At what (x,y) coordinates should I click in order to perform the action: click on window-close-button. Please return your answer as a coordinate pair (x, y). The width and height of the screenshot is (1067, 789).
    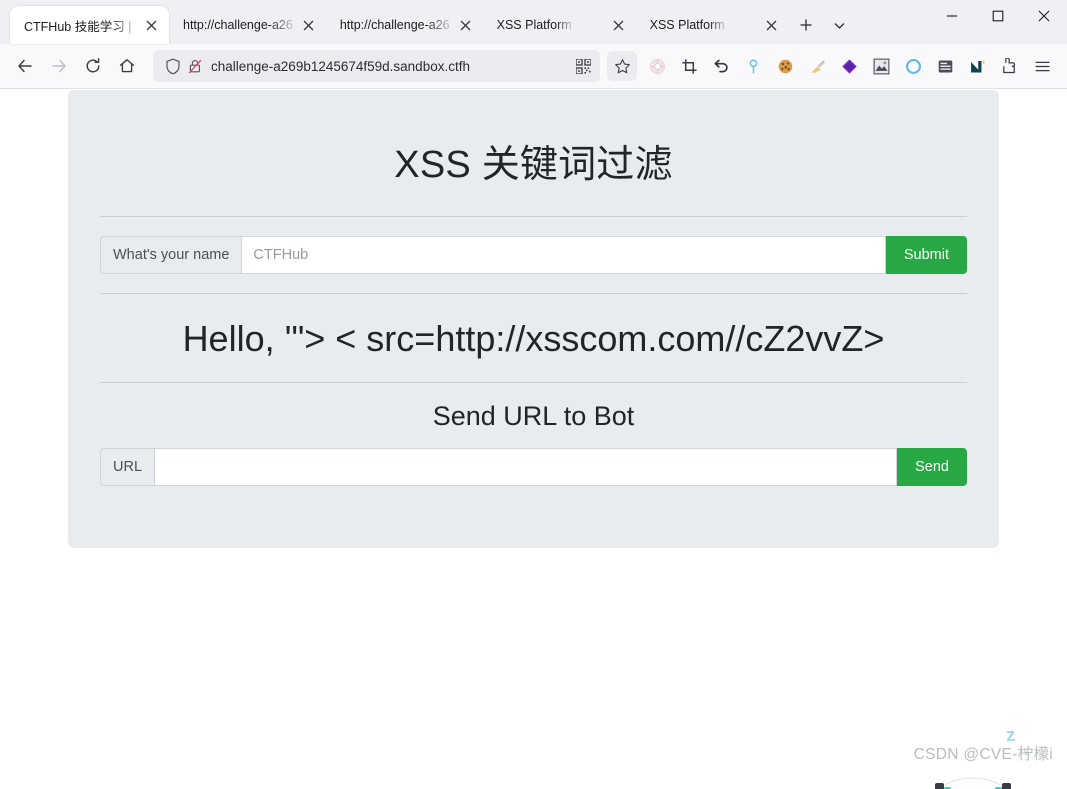
    Looking at the image, I should click on (1044, 16).